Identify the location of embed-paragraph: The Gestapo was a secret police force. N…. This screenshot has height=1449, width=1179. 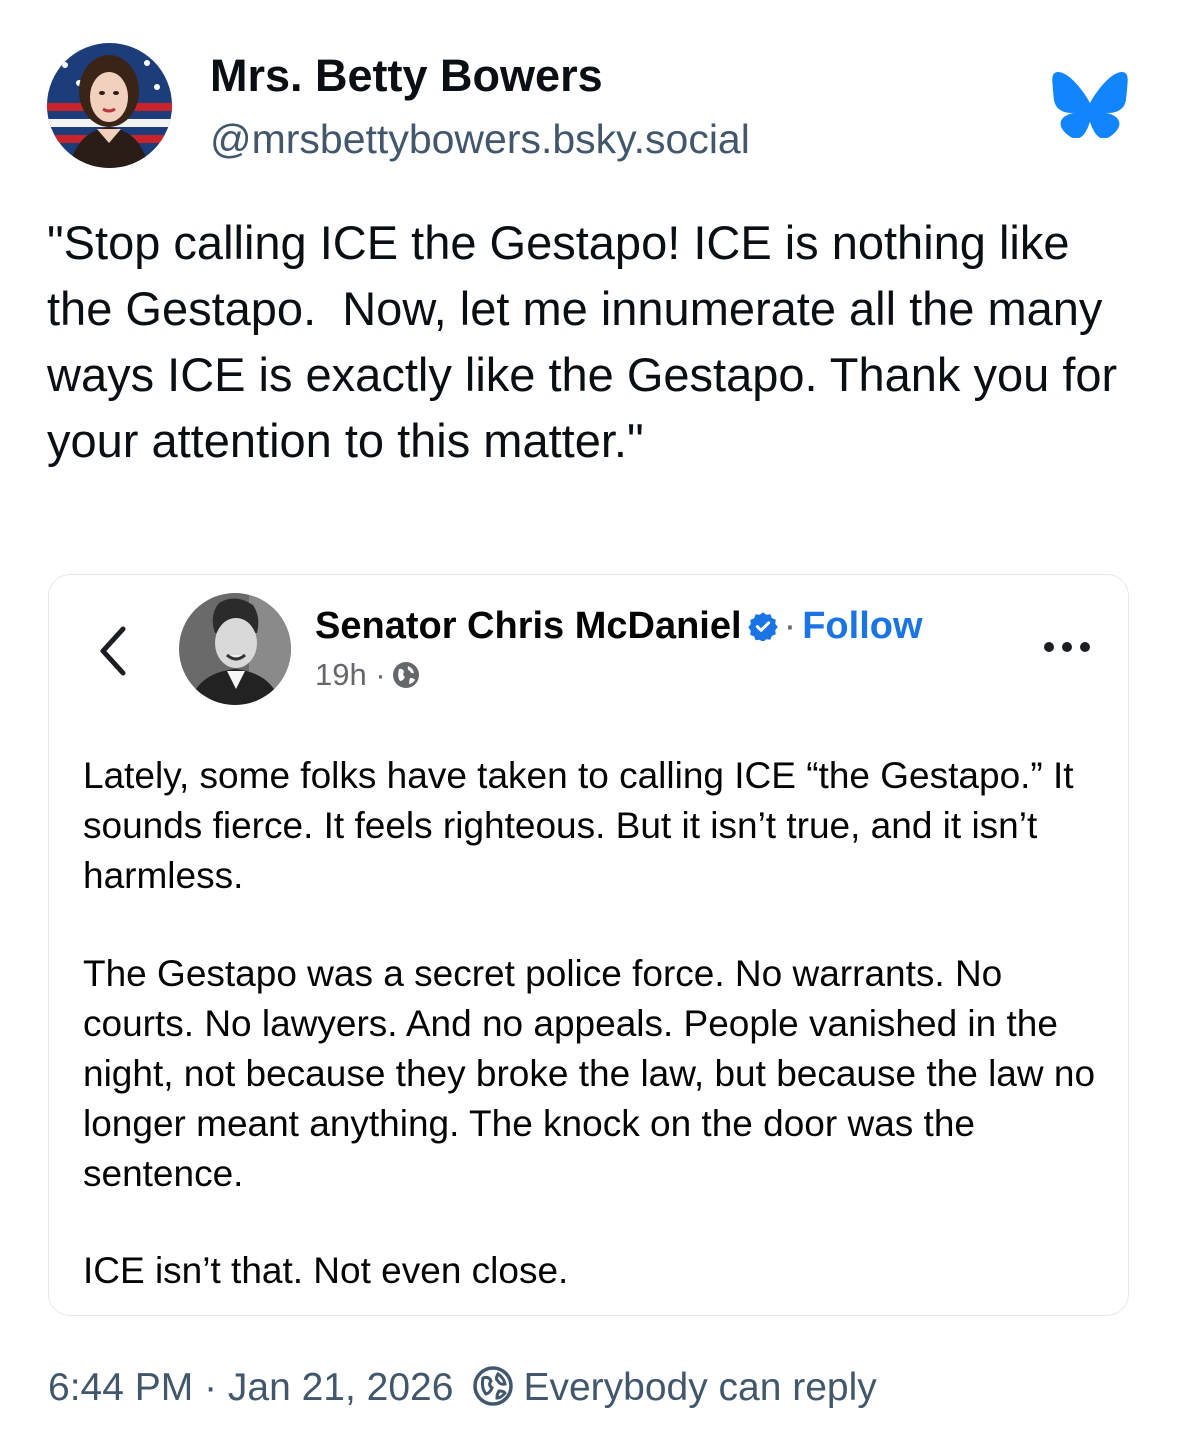
(589, 1073).